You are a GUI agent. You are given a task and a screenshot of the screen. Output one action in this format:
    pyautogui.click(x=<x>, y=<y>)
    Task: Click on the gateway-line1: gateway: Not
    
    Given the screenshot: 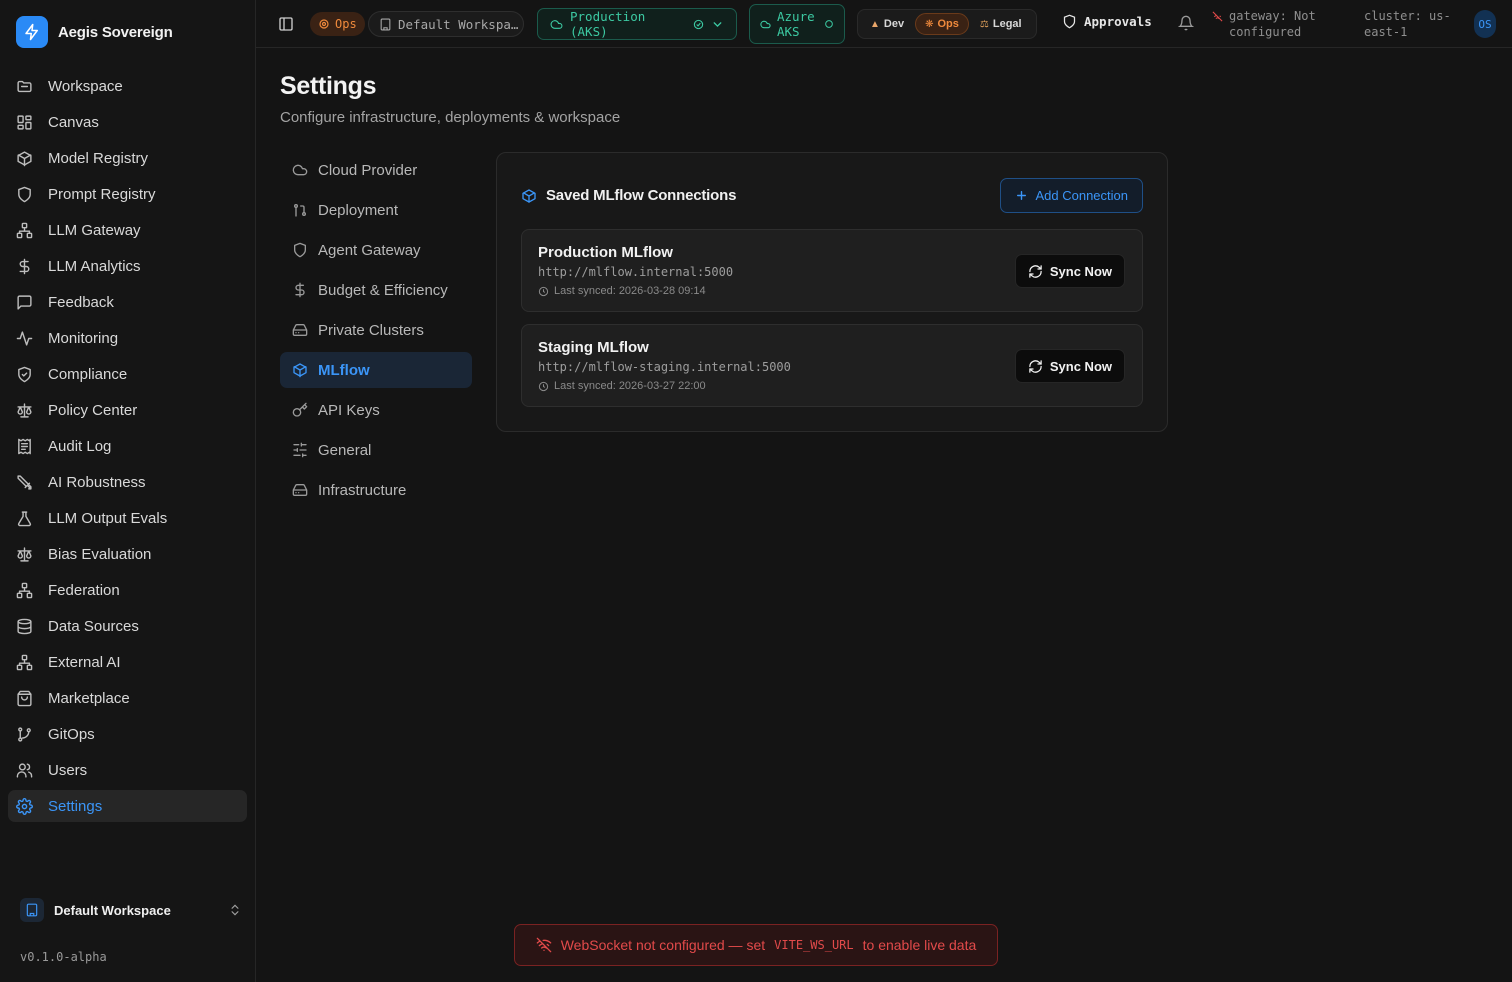 What is the action you would take?
    pyautogui.click(x=1272, y=16)
    